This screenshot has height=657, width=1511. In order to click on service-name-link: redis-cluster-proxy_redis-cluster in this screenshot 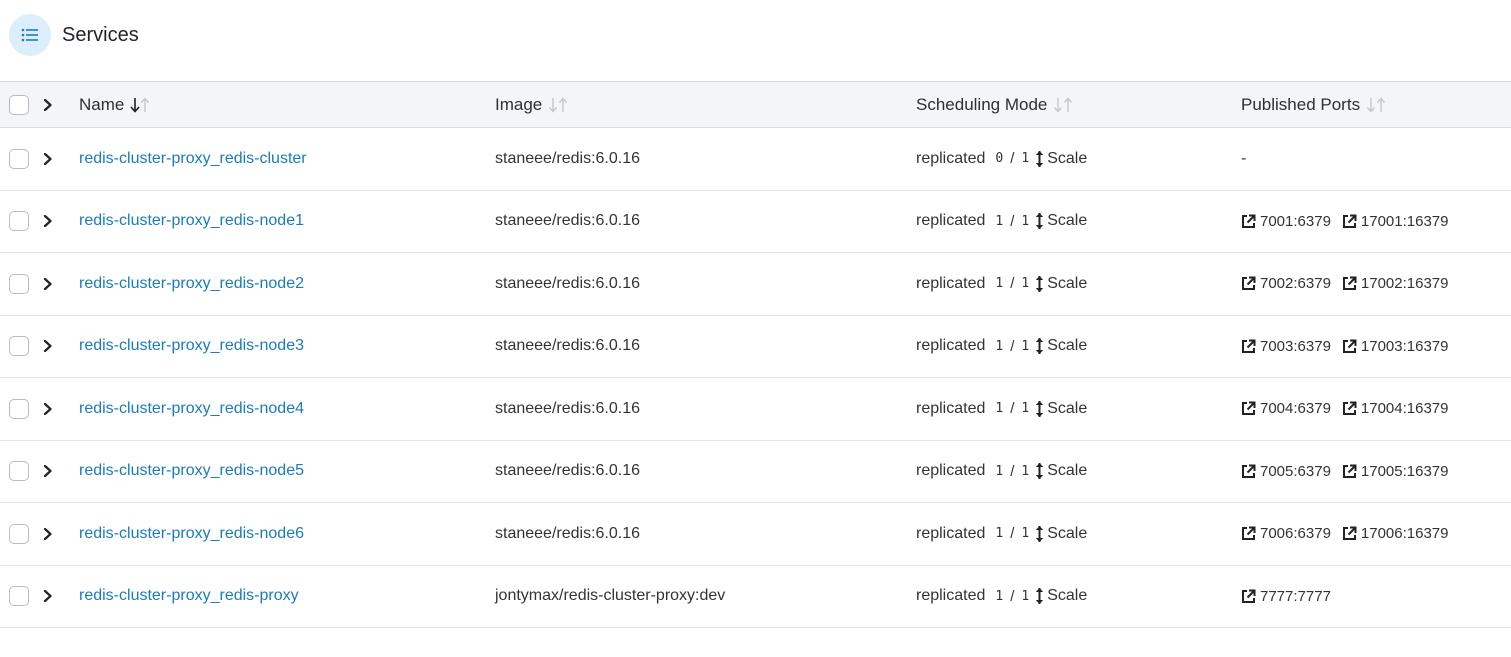, I will do `click(193, 159)`.